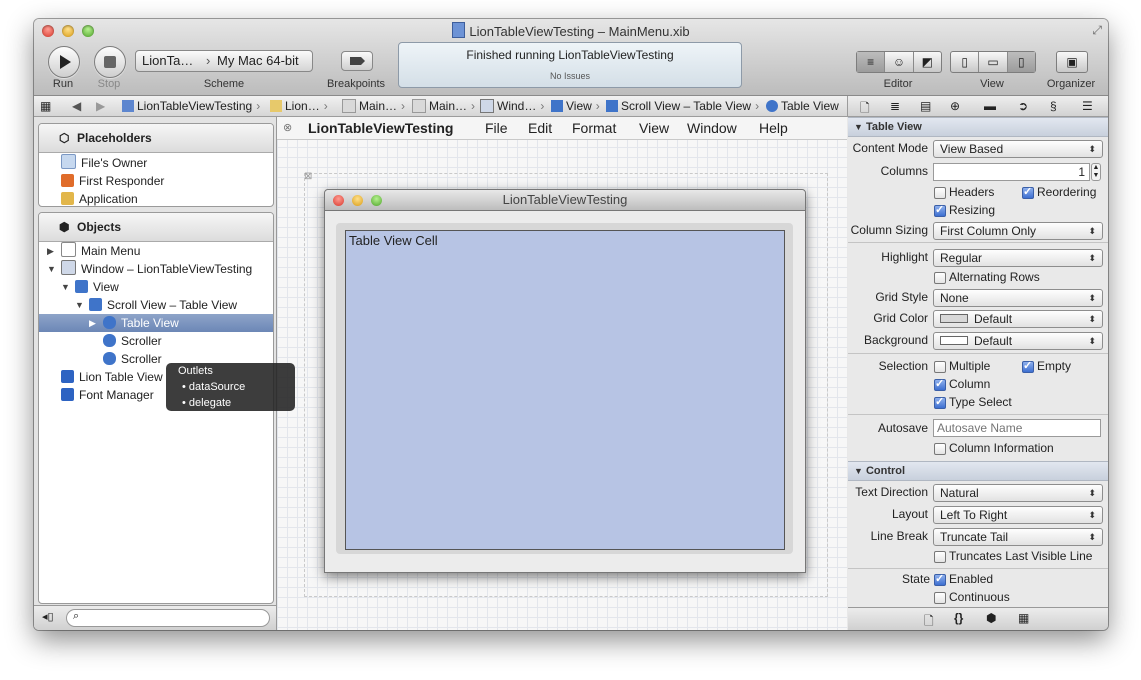  What do you see at coordinates (971, 579) in the screenshot?
I see `enabled-label: Enabled` at bounding box center [971, 579].